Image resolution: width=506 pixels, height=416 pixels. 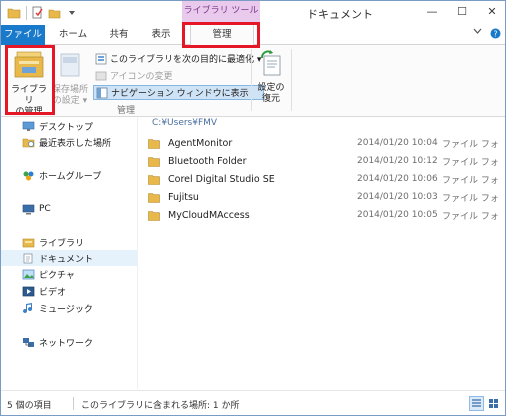 What do you see at coordinates (28, 126) in the screenshot?
I see `desktop-icon` at bounding box center [28, 126].